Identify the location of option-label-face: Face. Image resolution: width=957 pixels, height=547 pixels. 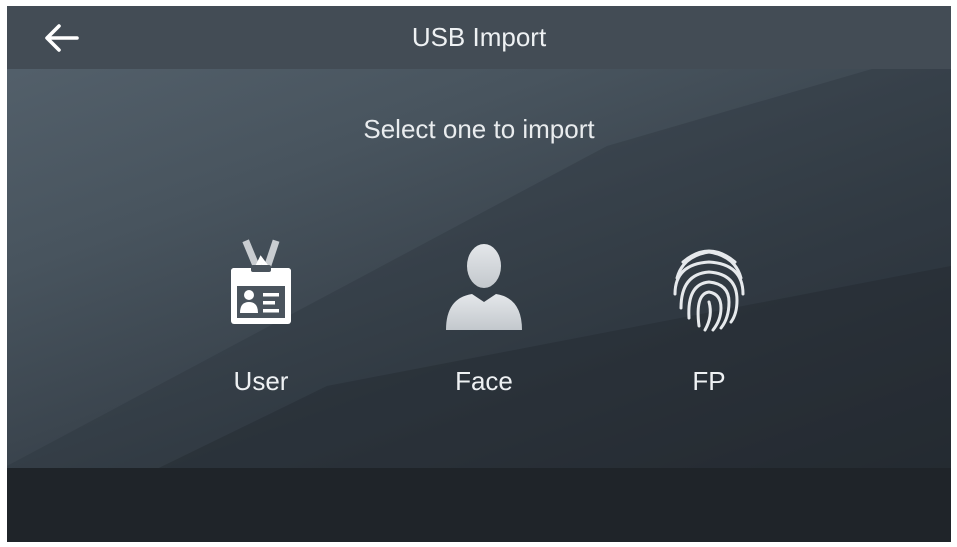
(484, 381).